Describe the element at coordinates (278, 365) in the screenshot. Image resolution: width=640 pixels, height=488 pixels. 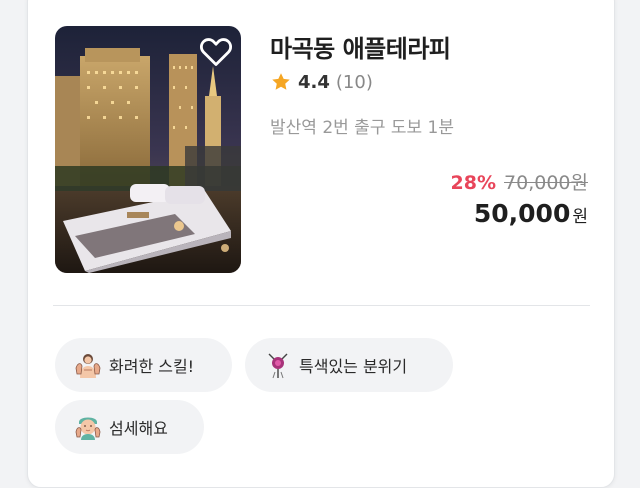
I see `tassel-ornament-icon` at that location.